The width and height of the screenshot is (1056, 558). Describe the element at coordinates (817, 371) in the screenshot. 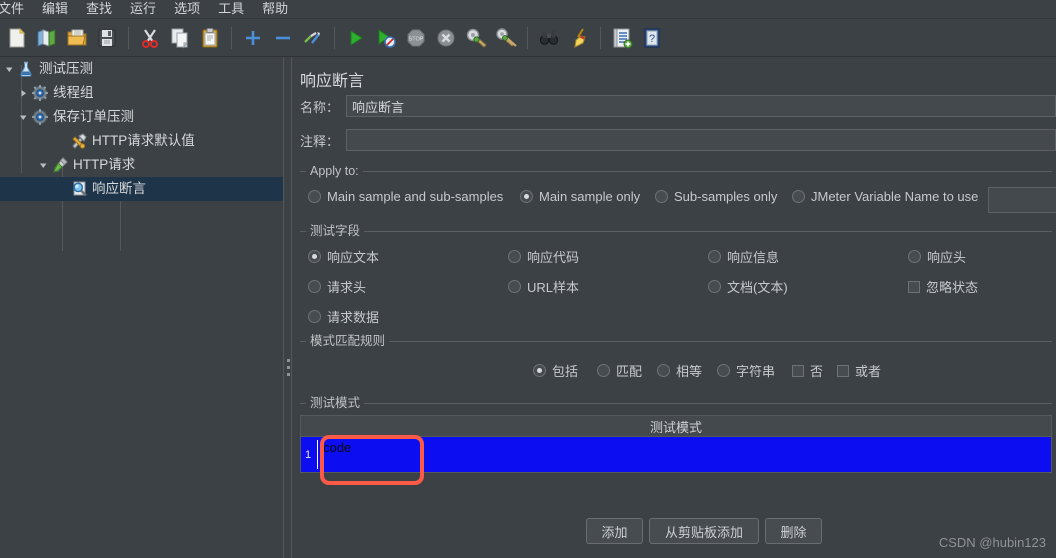

I see `checkbox-label: 否` at that location.